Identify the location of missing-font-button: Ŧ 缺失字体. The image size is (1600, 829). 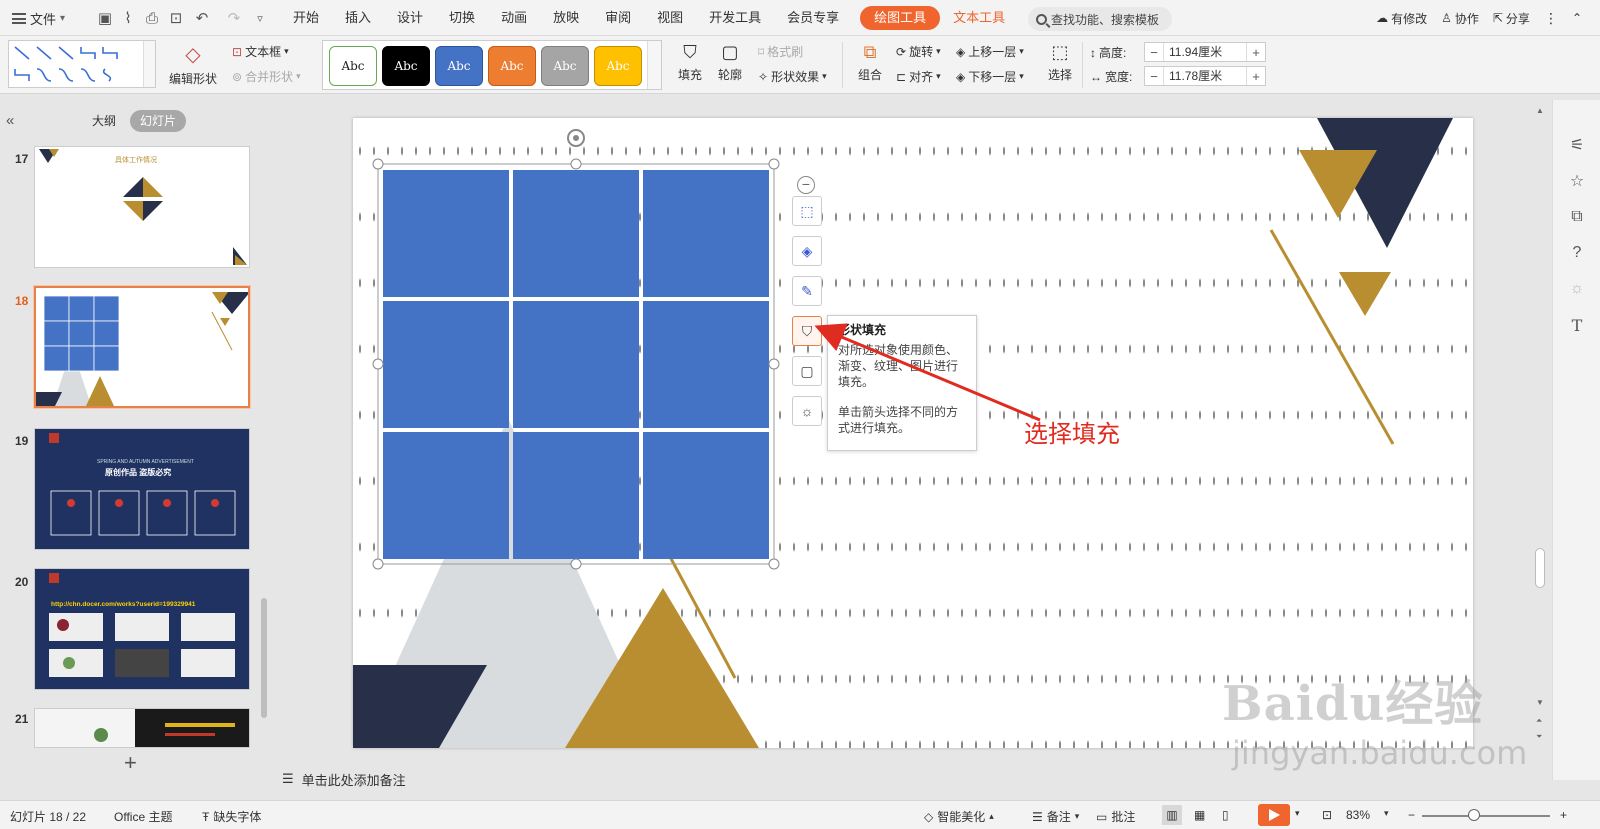
(231, 816).